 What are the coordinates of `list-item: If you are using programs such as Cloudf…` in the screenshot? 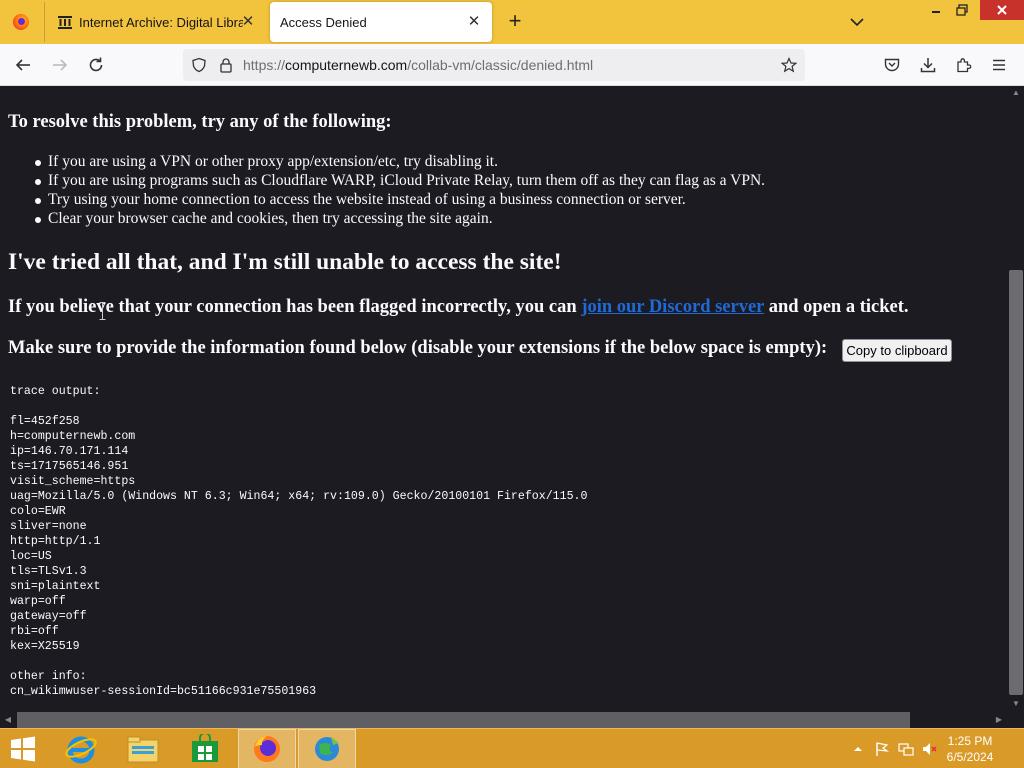 It's located at (400, 180).